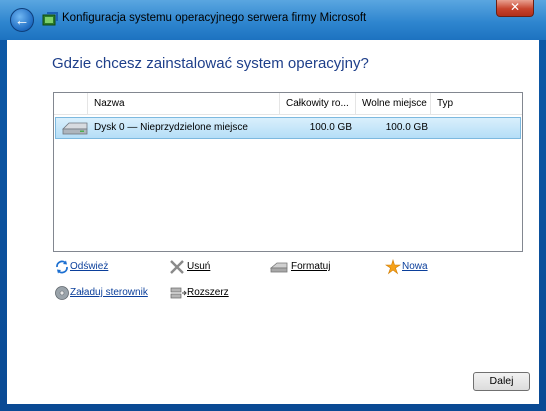 The image size is (546, 411). Describe the element at coordinates (406, 127) in the screenshot. I see `row-free-space: 100.0 GB` at that location.